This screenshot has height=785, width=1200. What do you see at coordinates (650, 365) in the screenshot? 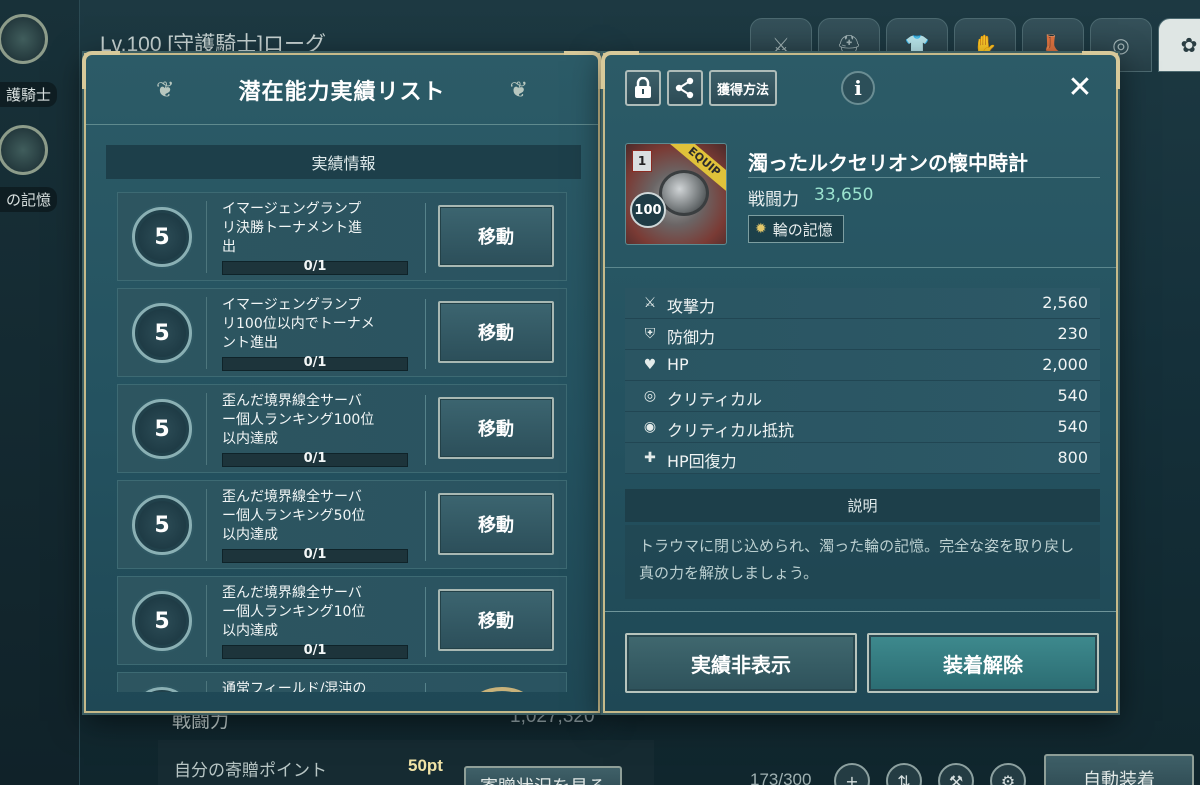
I see `heart-icon: ♥` at bounding box center [650, 365].